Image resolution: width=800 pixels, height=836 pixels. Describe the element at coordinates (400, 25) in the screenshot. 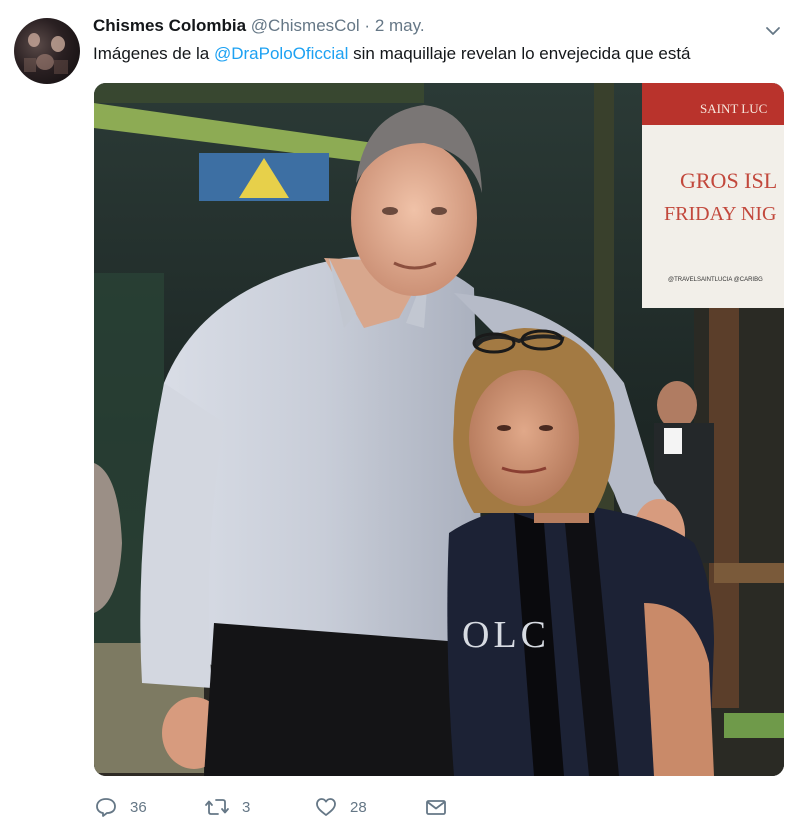

I see `tweet-date: 2 may.` at that location.